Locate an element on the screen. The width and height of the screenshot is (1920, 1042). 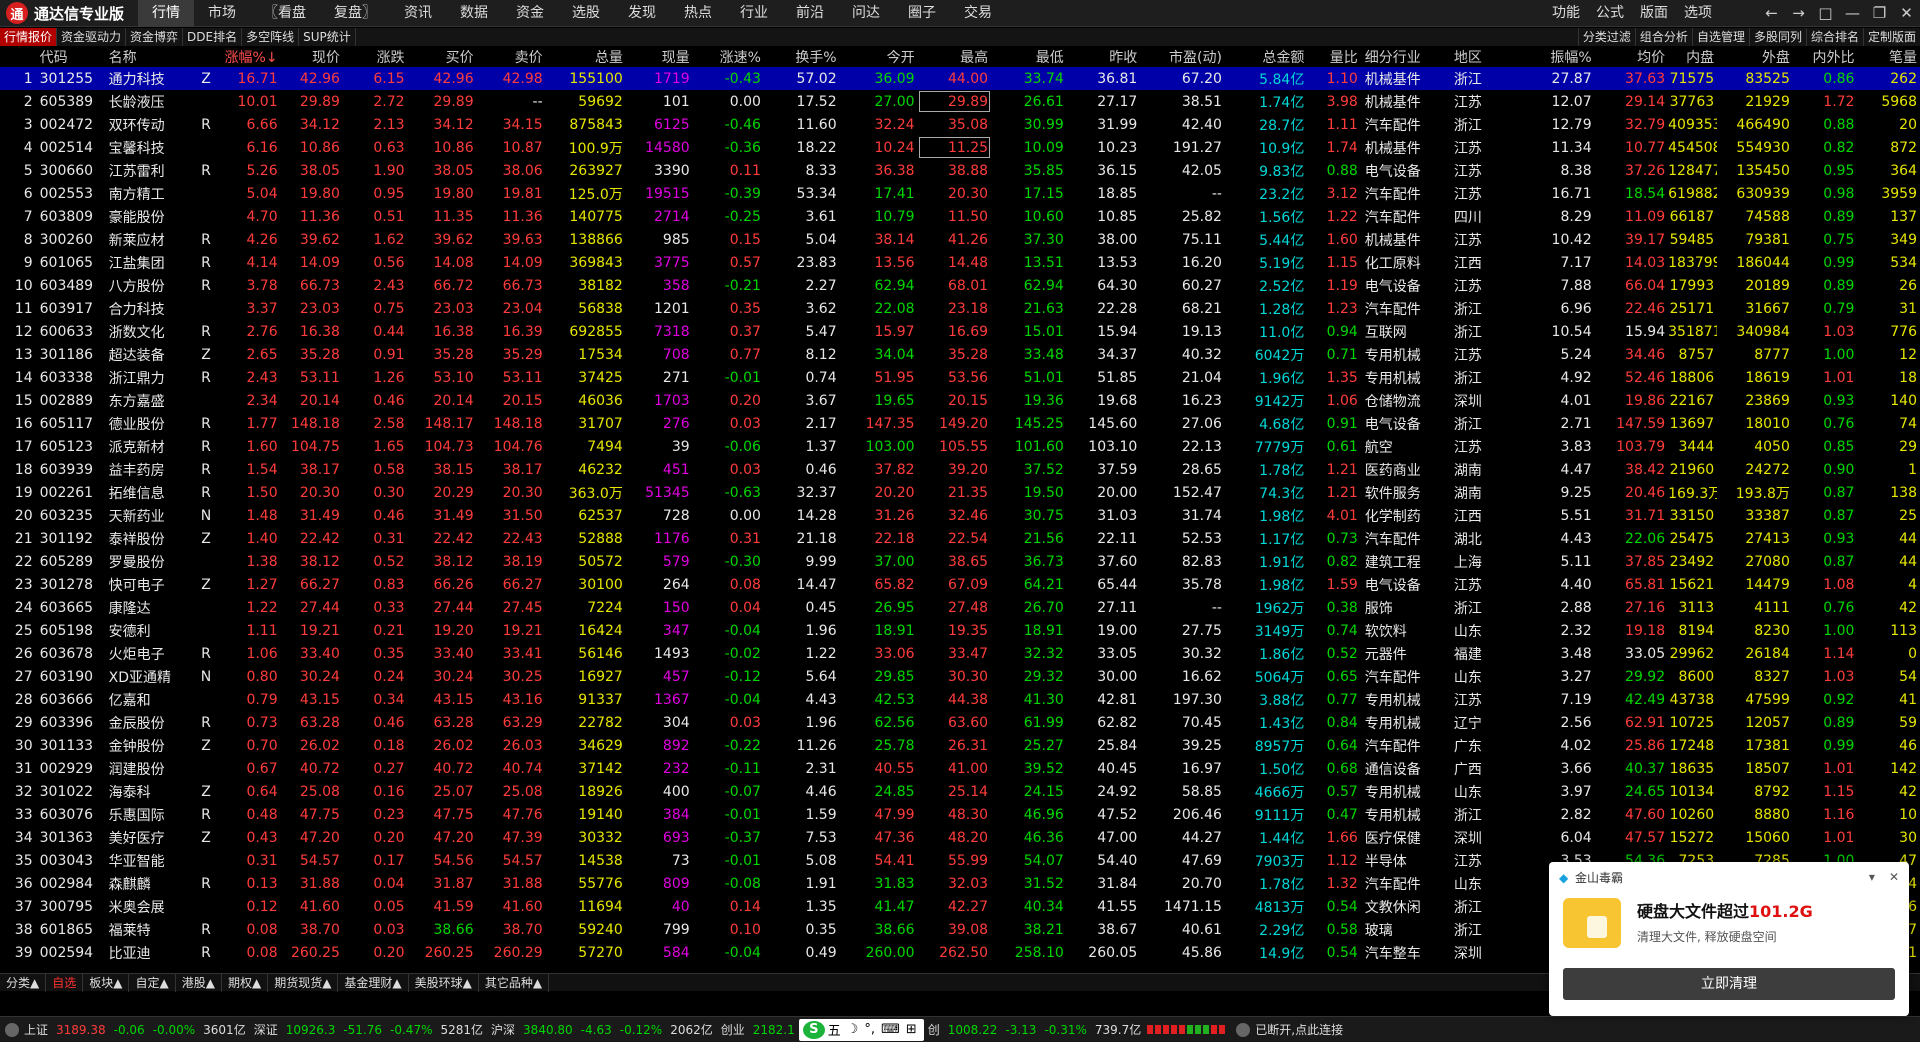
menu-item-5: 数据 is located at coordinates (474, 13).